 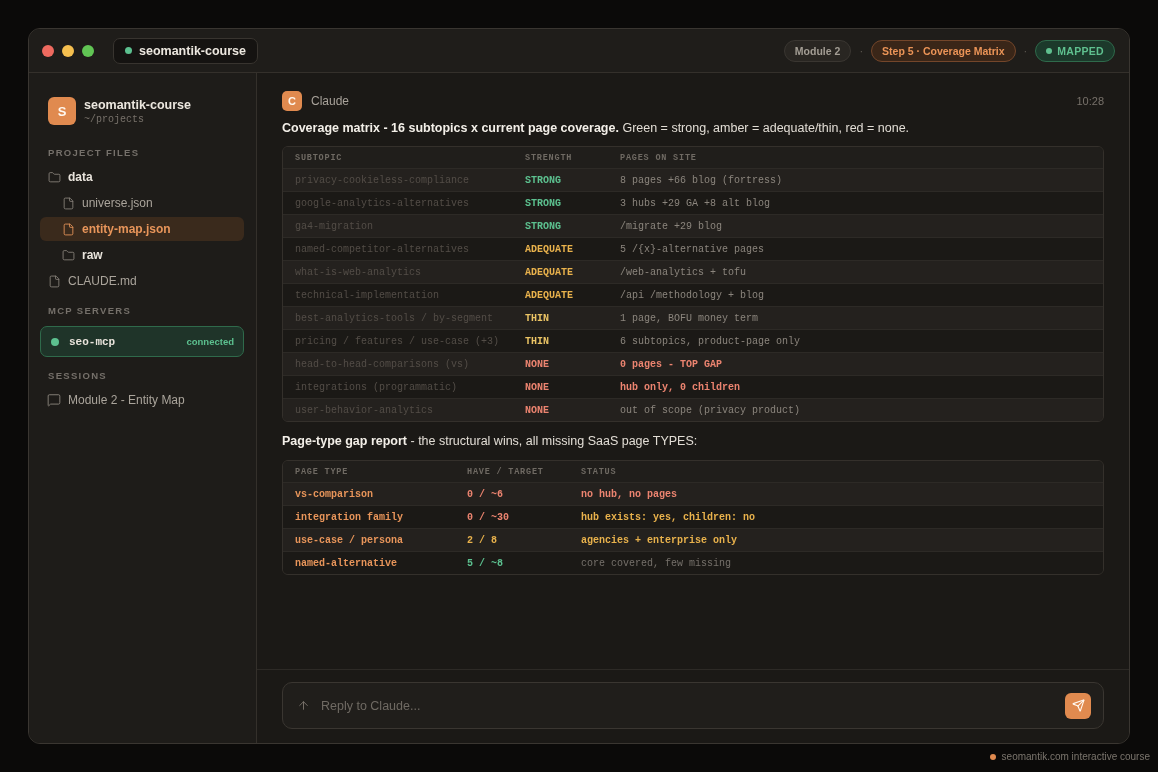 What do you see at coordinates (142, 400) in the screenshot?
I see `session-item: Module 2 - Entity Map` at bounding box center [142, 400].